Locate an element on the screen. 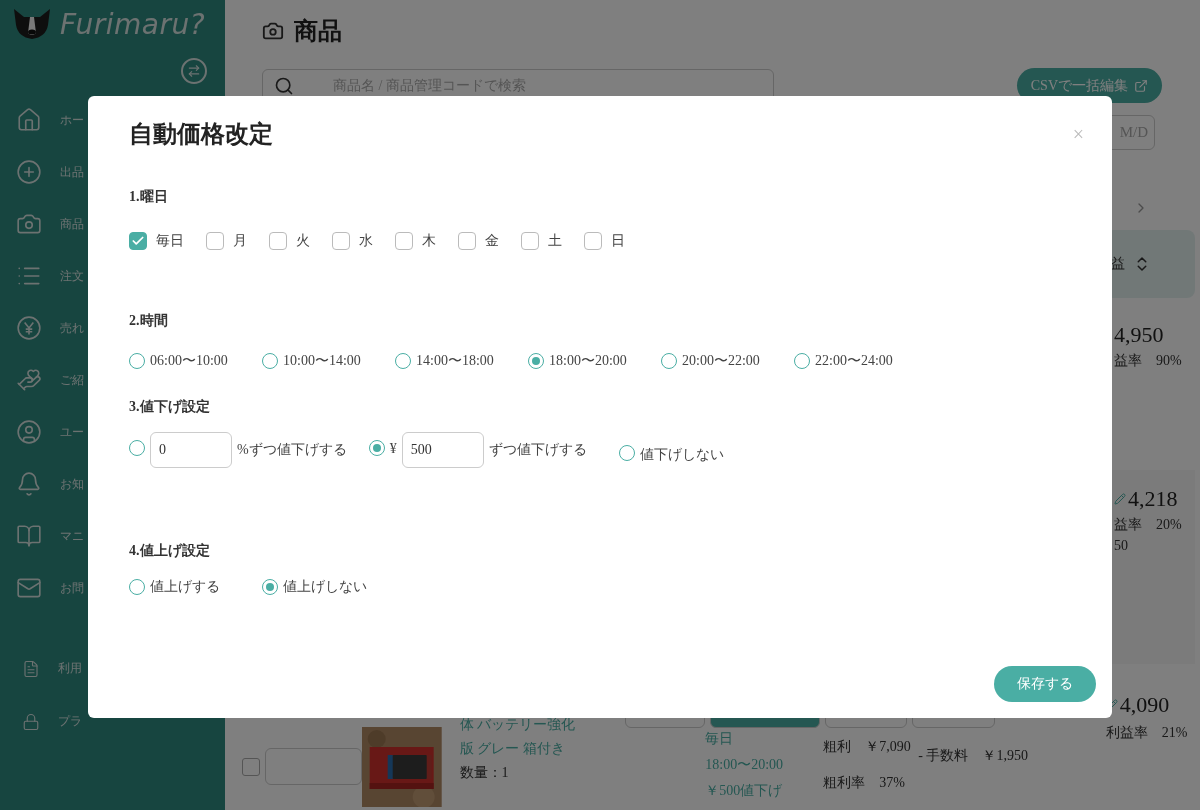 The image size is (1200, 810). nav-label: ホー is located at coordinates (72, 120).